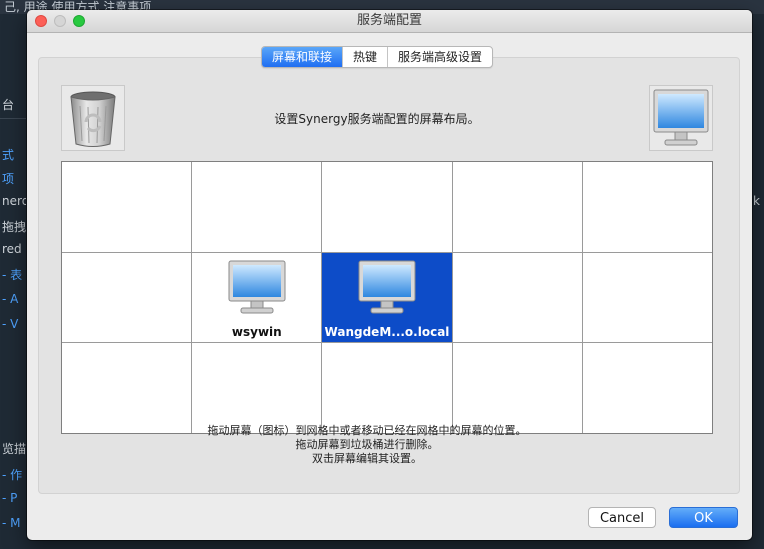  I want to click on screen-wangdem-local: WangdeM...o.local, so click(386, 298).